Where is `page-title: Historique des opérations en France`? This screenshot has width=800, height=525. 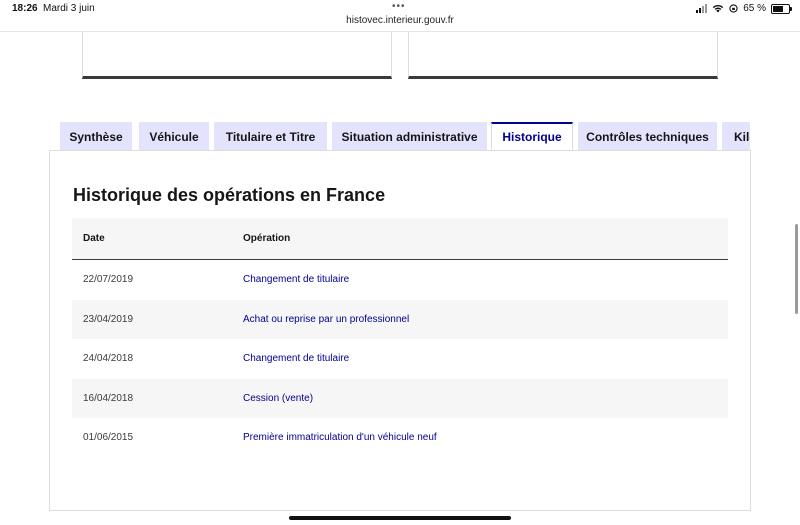 page-title: Historique des opérations en France is located at coordinates (229, 195).